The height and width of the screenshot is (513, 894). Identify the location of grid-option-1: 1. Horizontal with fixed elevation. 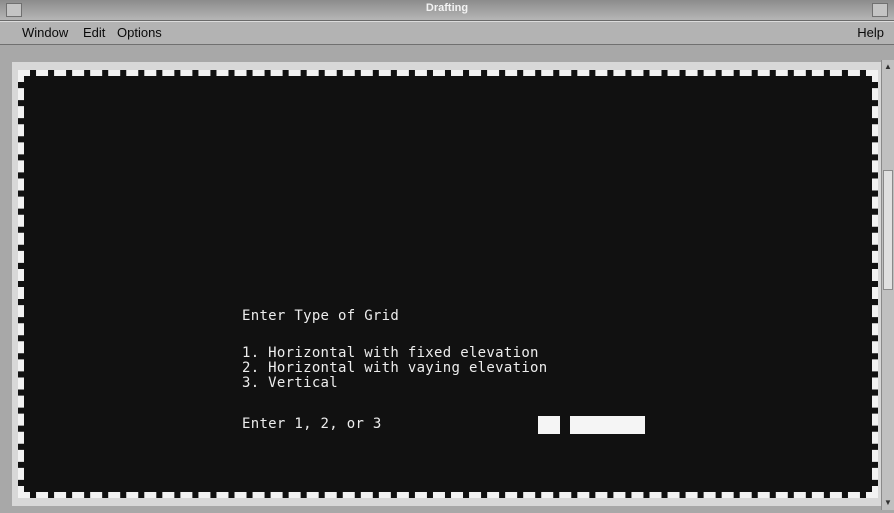
(390, 353).